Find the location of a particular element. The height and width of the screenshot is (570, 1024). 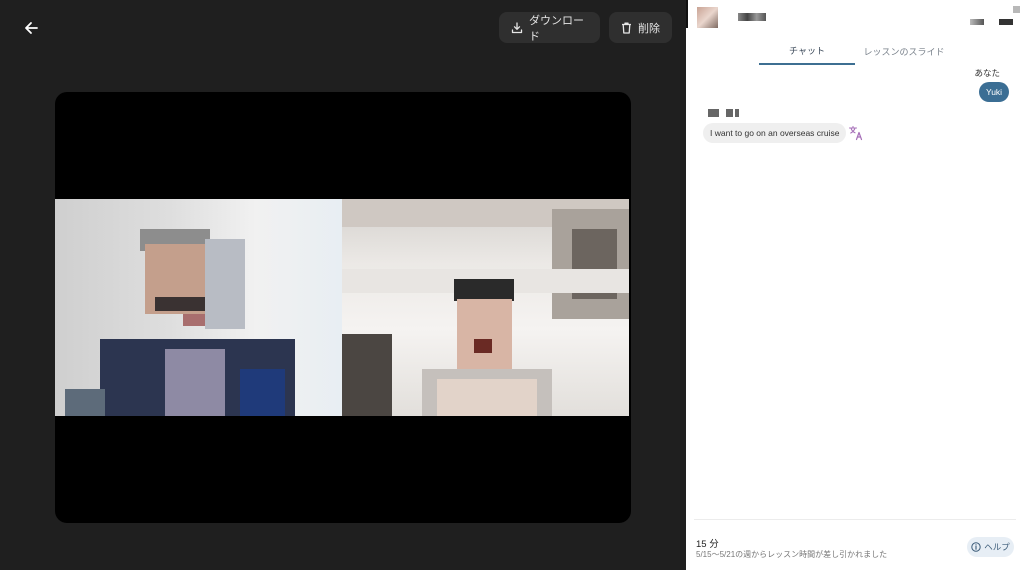

teacher-name-redacted is located at coordinates (752, 17).